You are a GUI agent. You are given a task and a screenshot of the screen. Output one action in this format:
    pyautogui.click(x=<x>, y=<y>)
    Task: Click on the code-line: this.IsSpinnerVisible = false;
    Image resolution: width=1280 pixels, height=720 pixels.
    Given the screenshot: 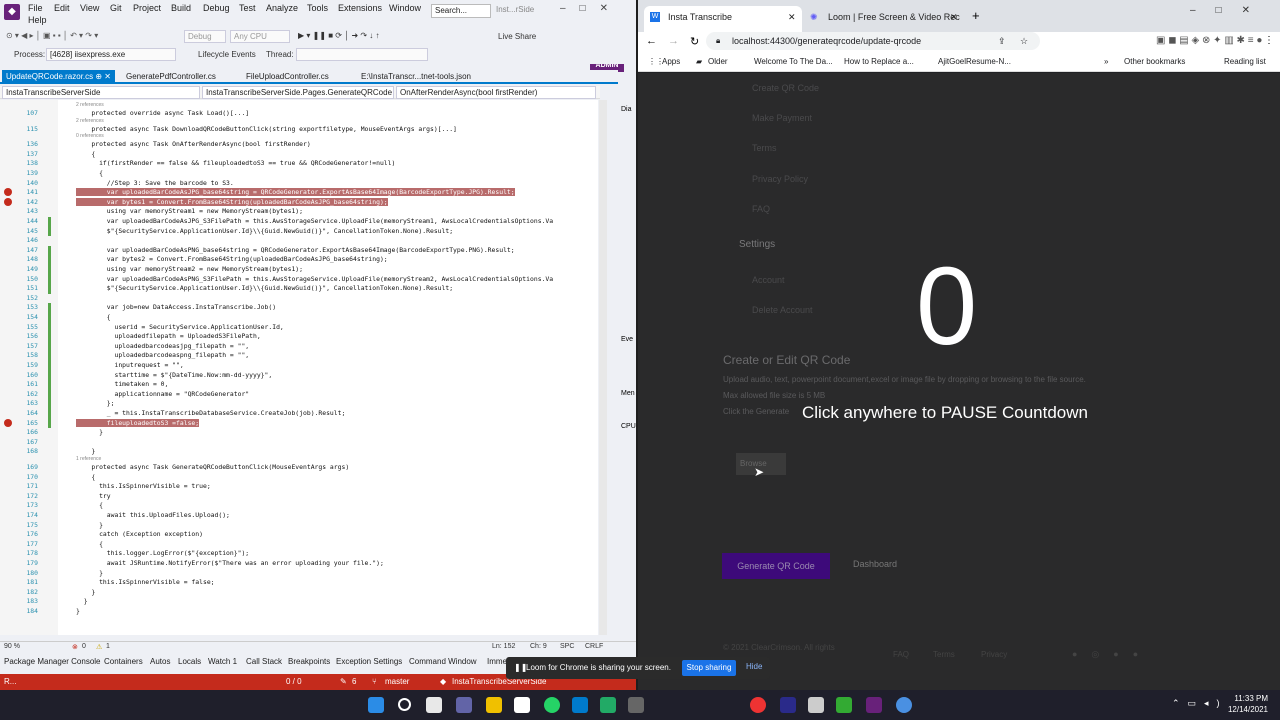 What is the action you would take?
    pyautogui.click(x=145, y=582)
    